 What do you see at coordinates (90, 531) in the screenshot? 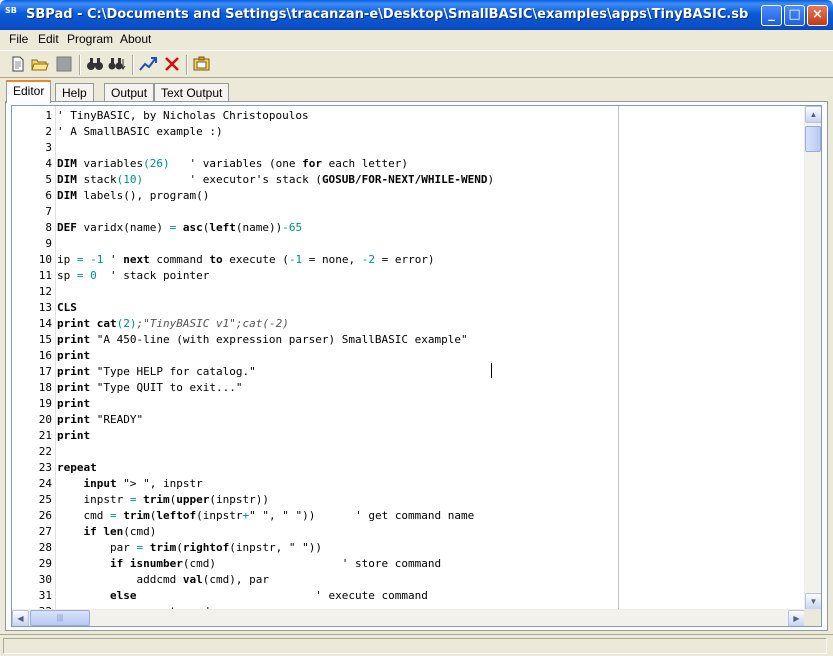
I see `code-token: if` at bounding box center [90, 531].